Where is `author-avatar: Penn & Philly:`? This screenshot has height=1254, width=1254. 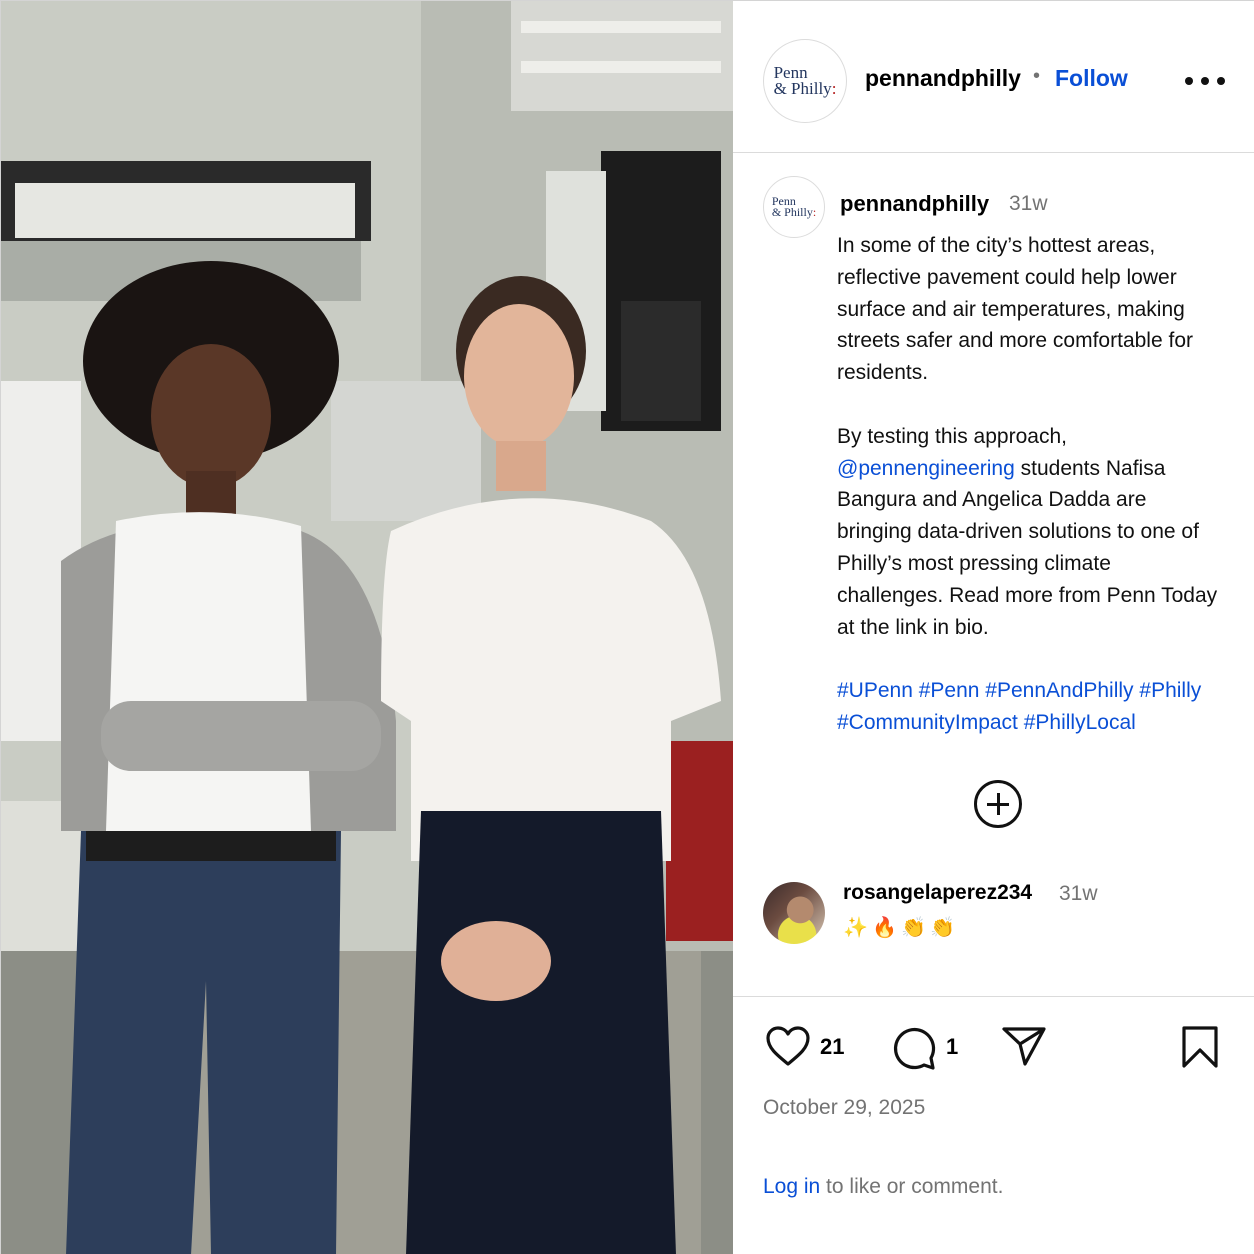
author-avatar: Penn & Philly: is located at coordinates (805, 81).